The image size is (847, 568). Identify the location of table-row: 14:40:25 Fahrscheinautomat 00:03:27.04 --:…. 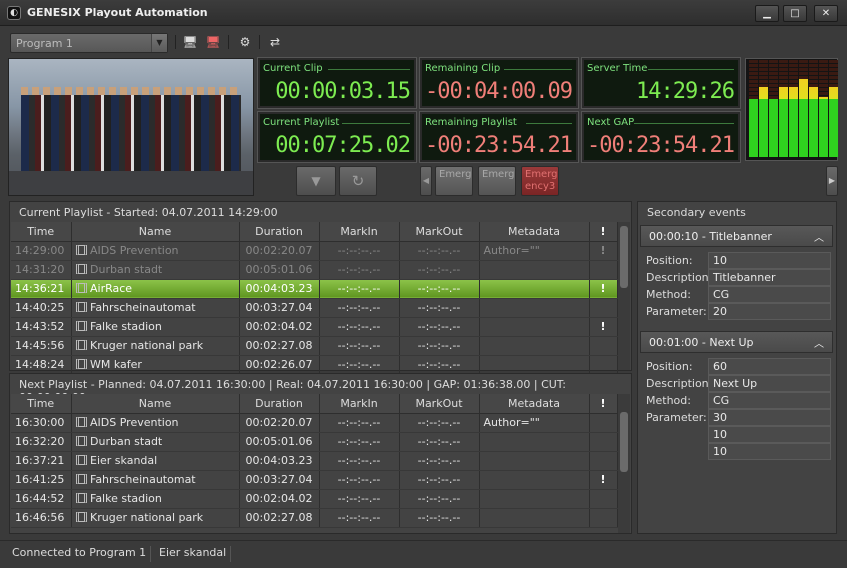
(314, 308).